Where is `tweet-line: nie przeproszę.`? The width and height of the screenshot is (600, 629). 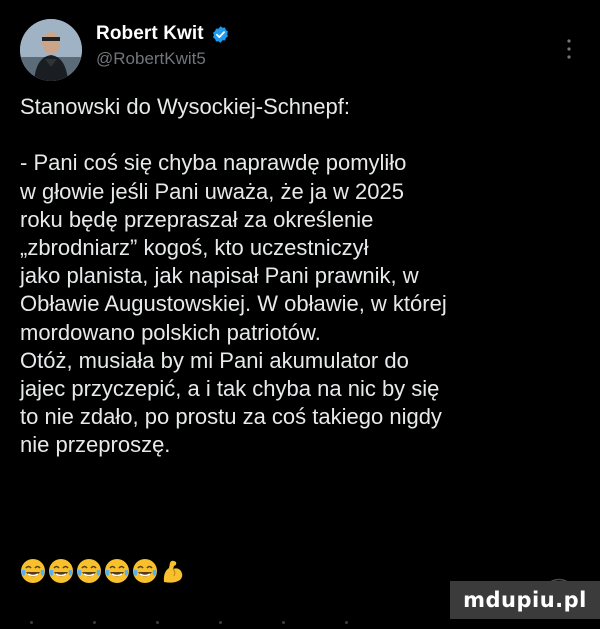 tweet-line: nie przeproszę. is located at coordinates (95, 445).